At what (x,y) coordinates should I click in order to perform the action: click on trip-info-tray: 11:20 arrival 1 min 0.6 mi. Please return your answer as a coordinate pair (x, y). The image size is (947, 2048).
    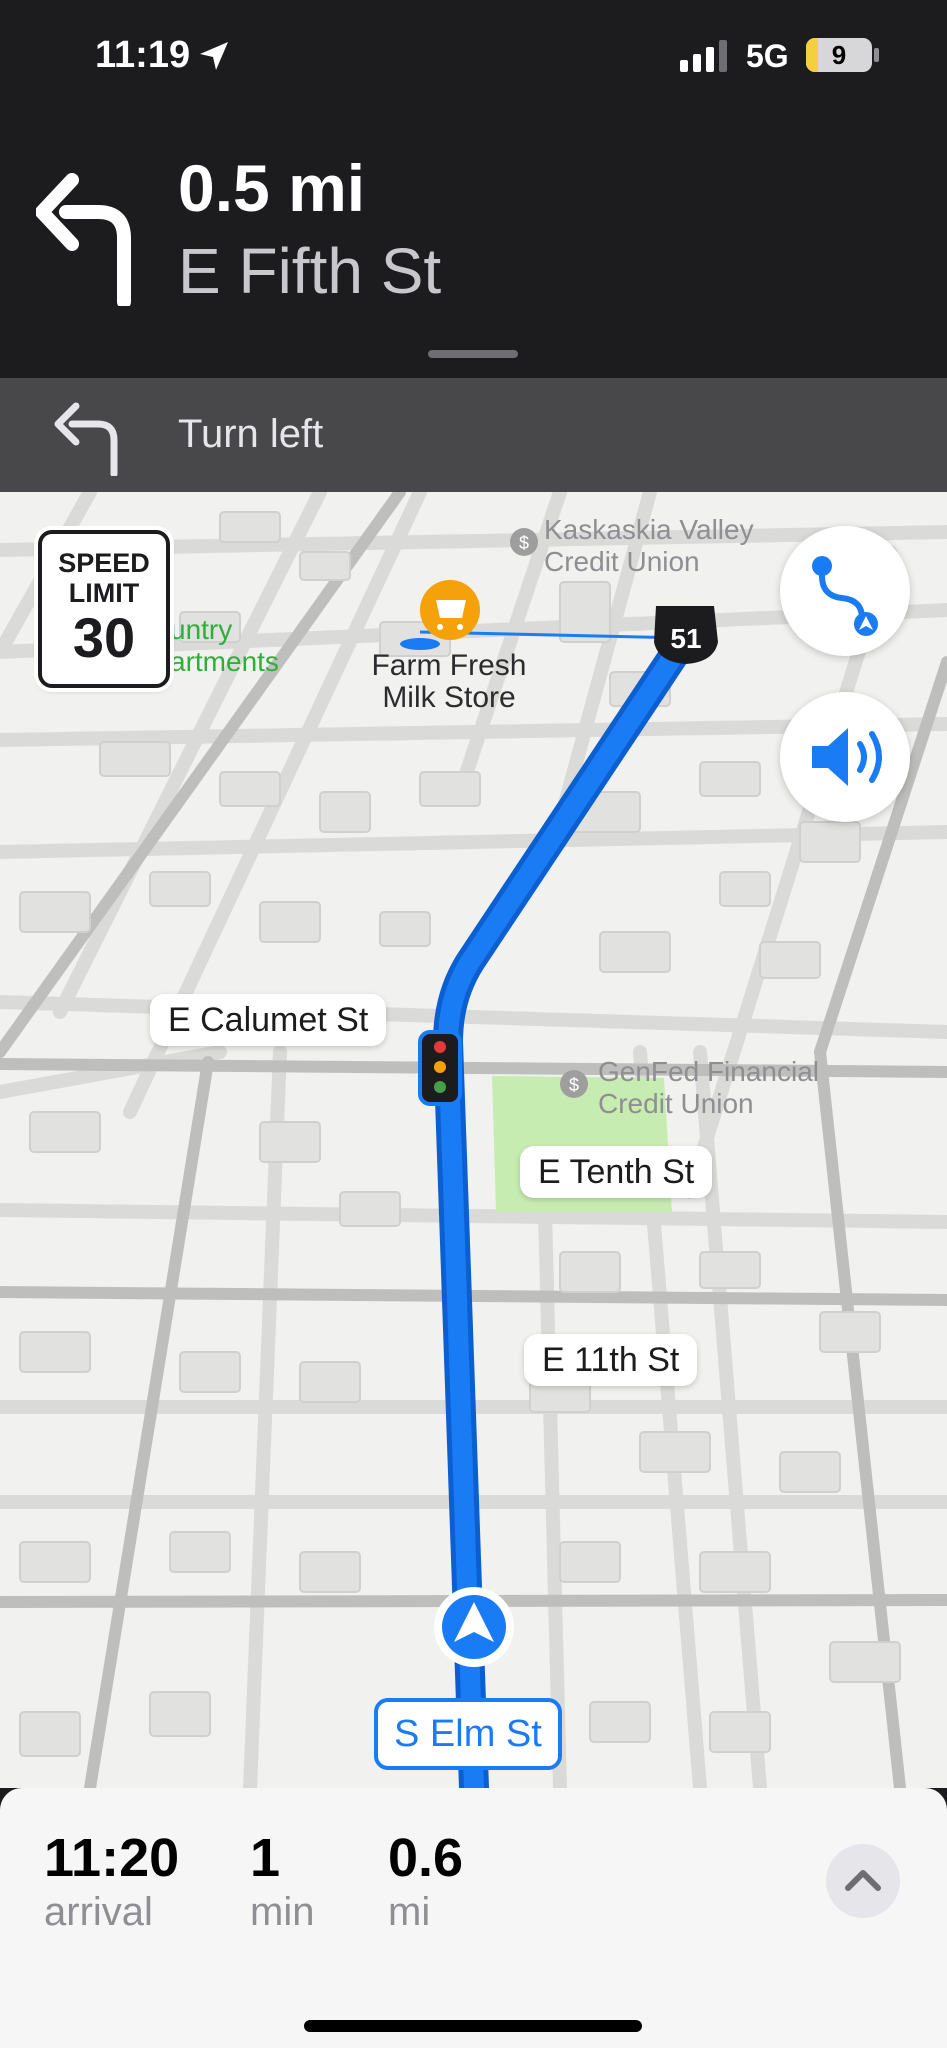
    Looking at the image, I should click on (473, 1918).